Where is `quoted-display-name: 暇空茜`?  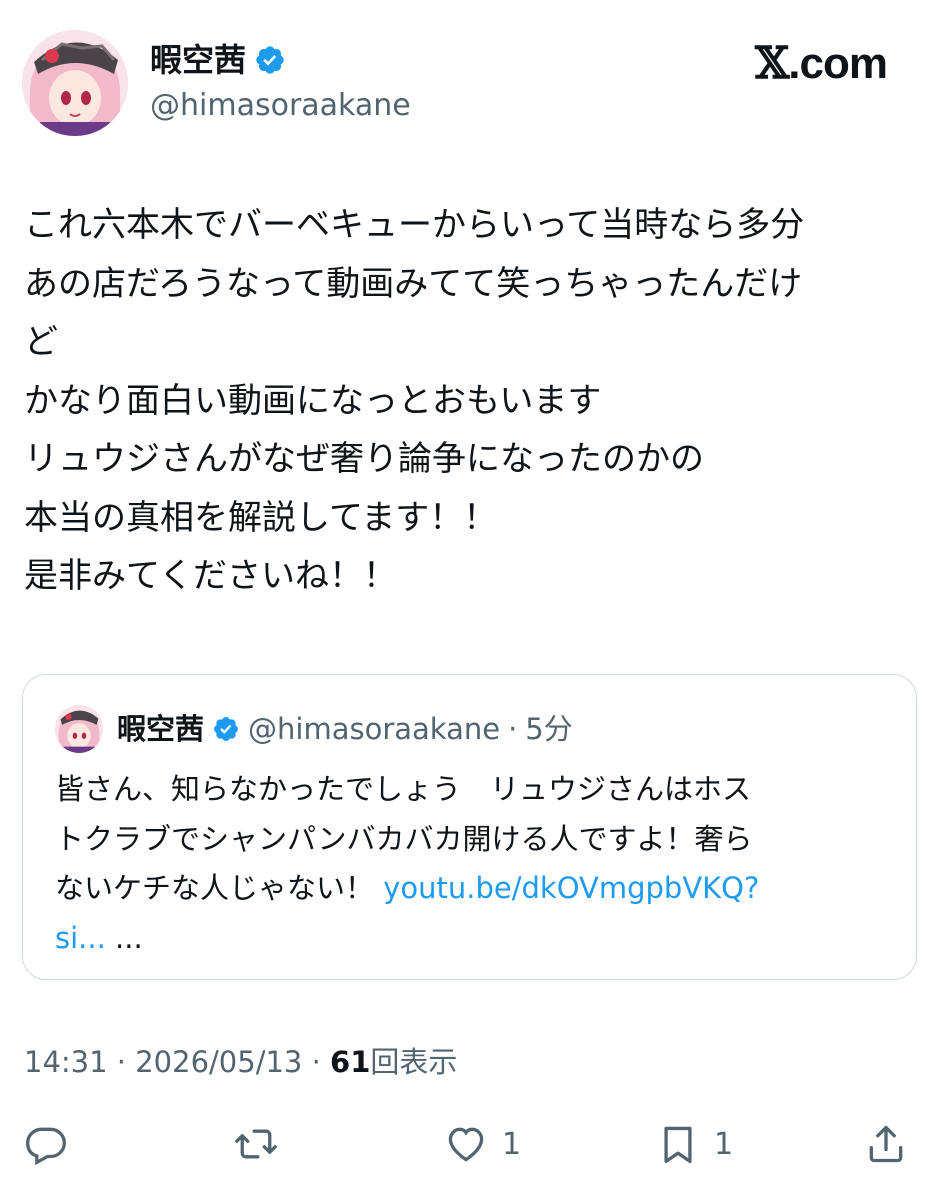 quoted-display-name: 暇空茜 is located at coordinates (160, 729).